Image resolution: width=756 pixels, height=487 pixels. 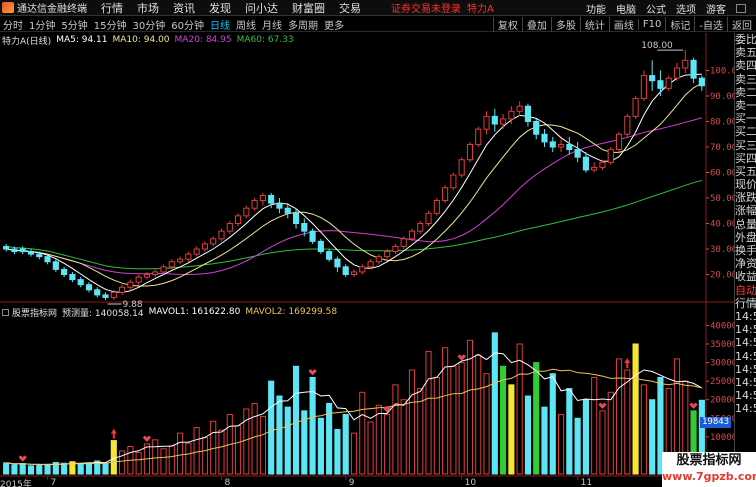 What do you see at coordinates (745, 237) in the screenshot?
I see `sidebar-item: 外盘` at bounding box center [745, 237].